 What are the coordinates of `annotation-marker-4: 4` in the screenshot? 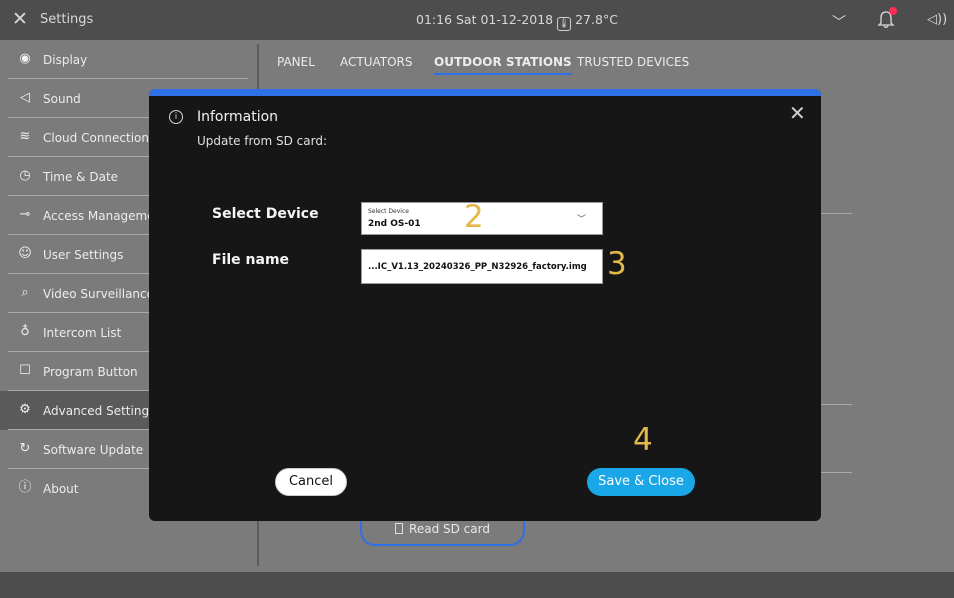 It's located at (643, 440).